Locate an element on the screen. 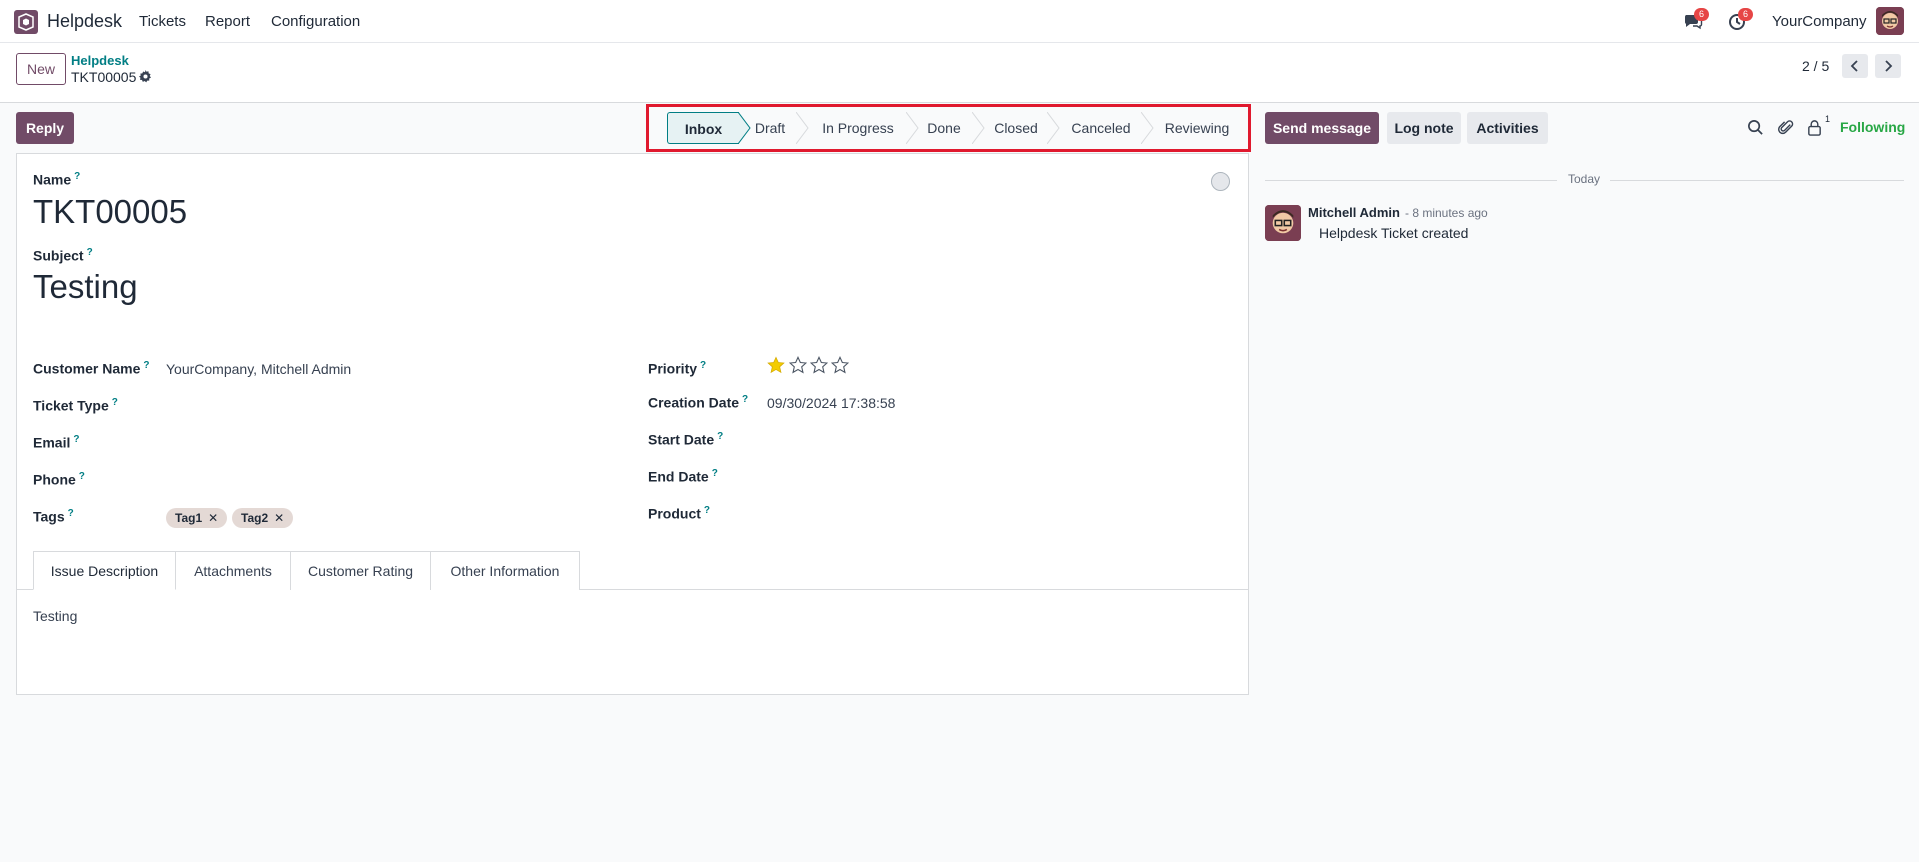 Image resolution: width=1919 pixels, height=862 pixels. pager-value: 2 / 5 is located at coordinates (1815, 66).